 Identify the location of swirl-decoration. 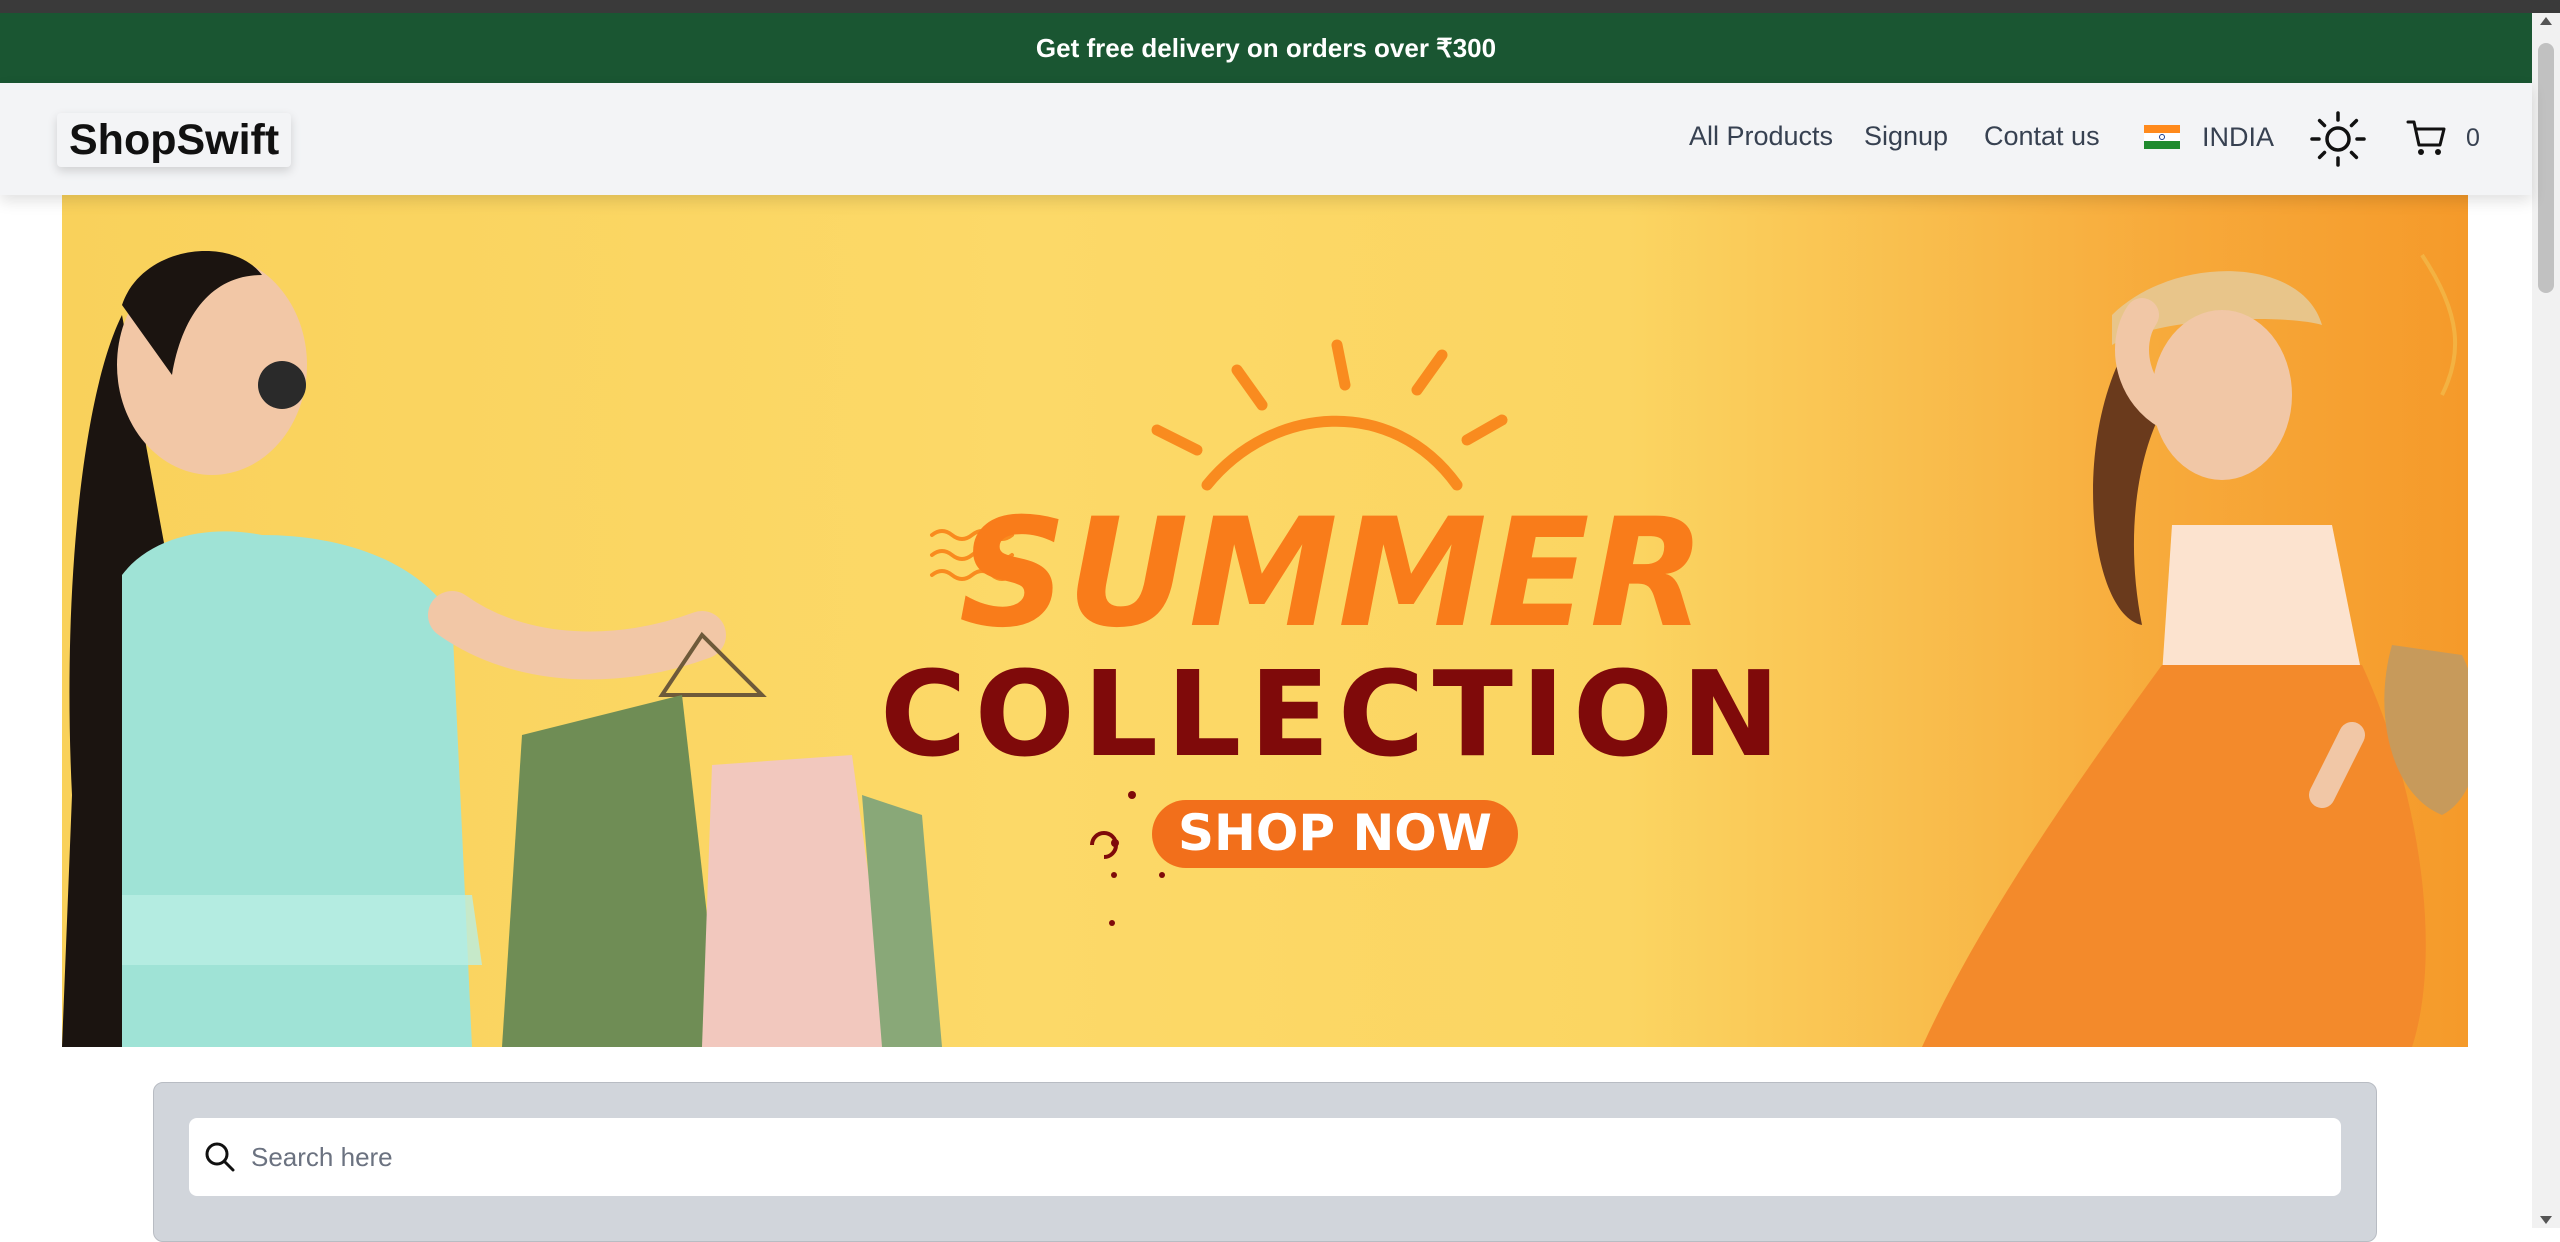
(1127, 858).